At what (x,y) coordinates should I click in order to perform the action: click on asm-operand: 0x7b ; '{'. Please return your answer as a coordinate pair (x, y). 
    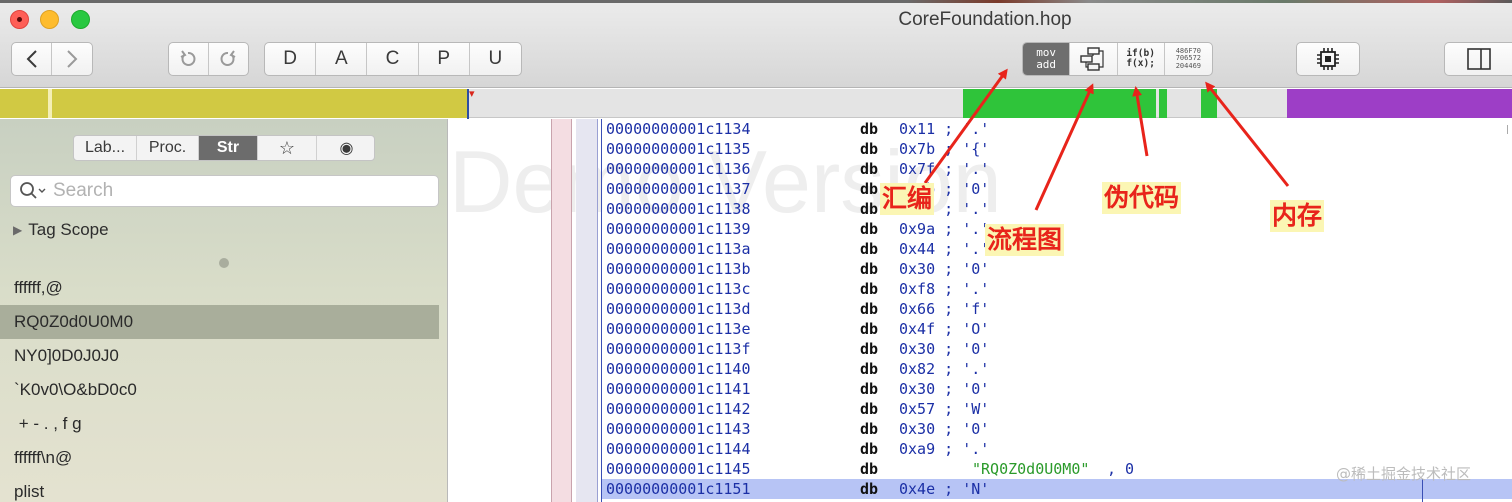
    Looking at the image, I should click on (944, 149).